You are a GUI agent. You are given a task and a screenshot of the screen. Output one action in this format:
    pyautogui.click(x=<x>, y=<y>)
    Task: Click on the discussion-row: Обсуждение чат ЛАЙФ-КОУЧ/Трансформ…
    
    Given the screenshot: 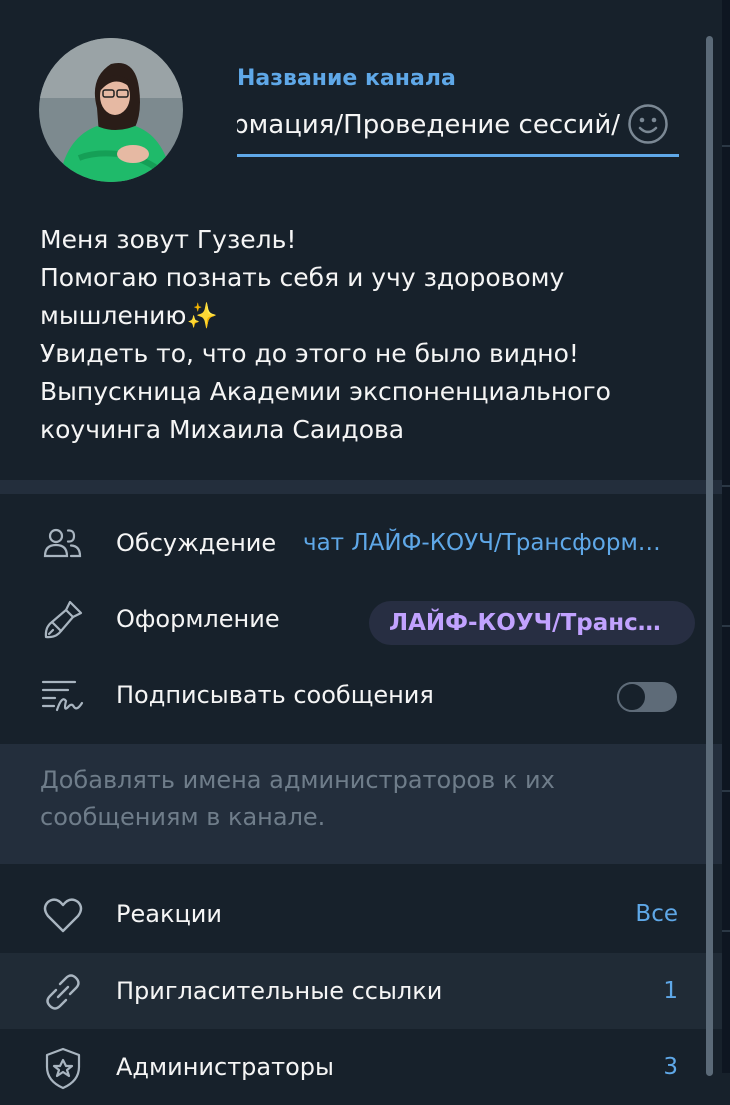 What is the action you would take?
    pyautogui.click(x=361, y=543)
    